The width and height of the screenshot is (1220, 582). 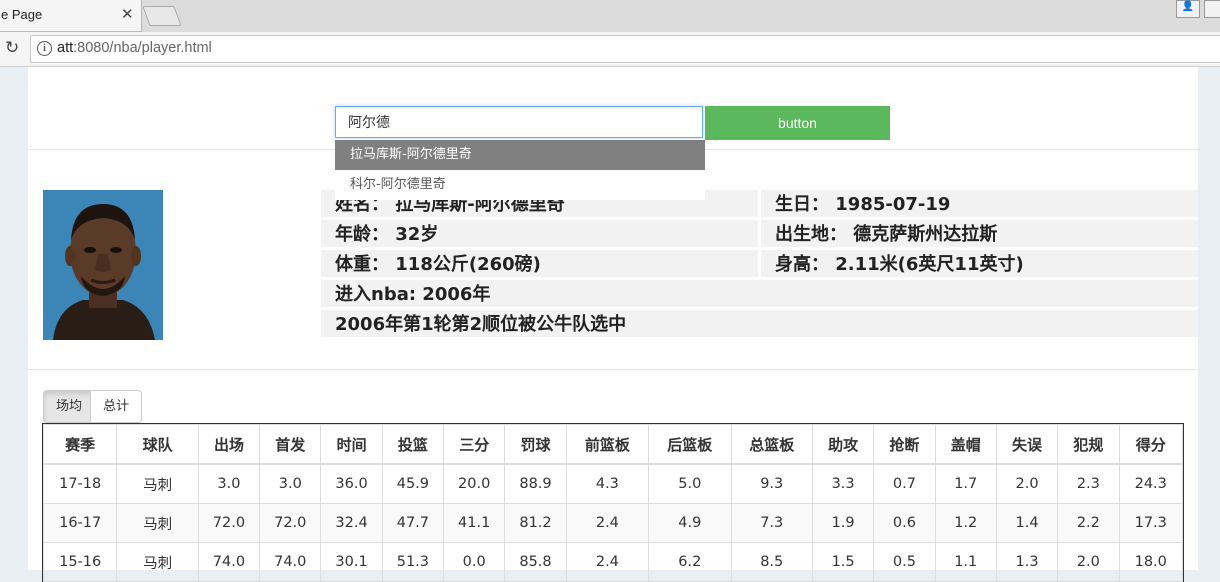 What do you see at coordinates (690, 444) in the screenshot?
I see `column-header: 后篮板` at bounding box center [690, 444].